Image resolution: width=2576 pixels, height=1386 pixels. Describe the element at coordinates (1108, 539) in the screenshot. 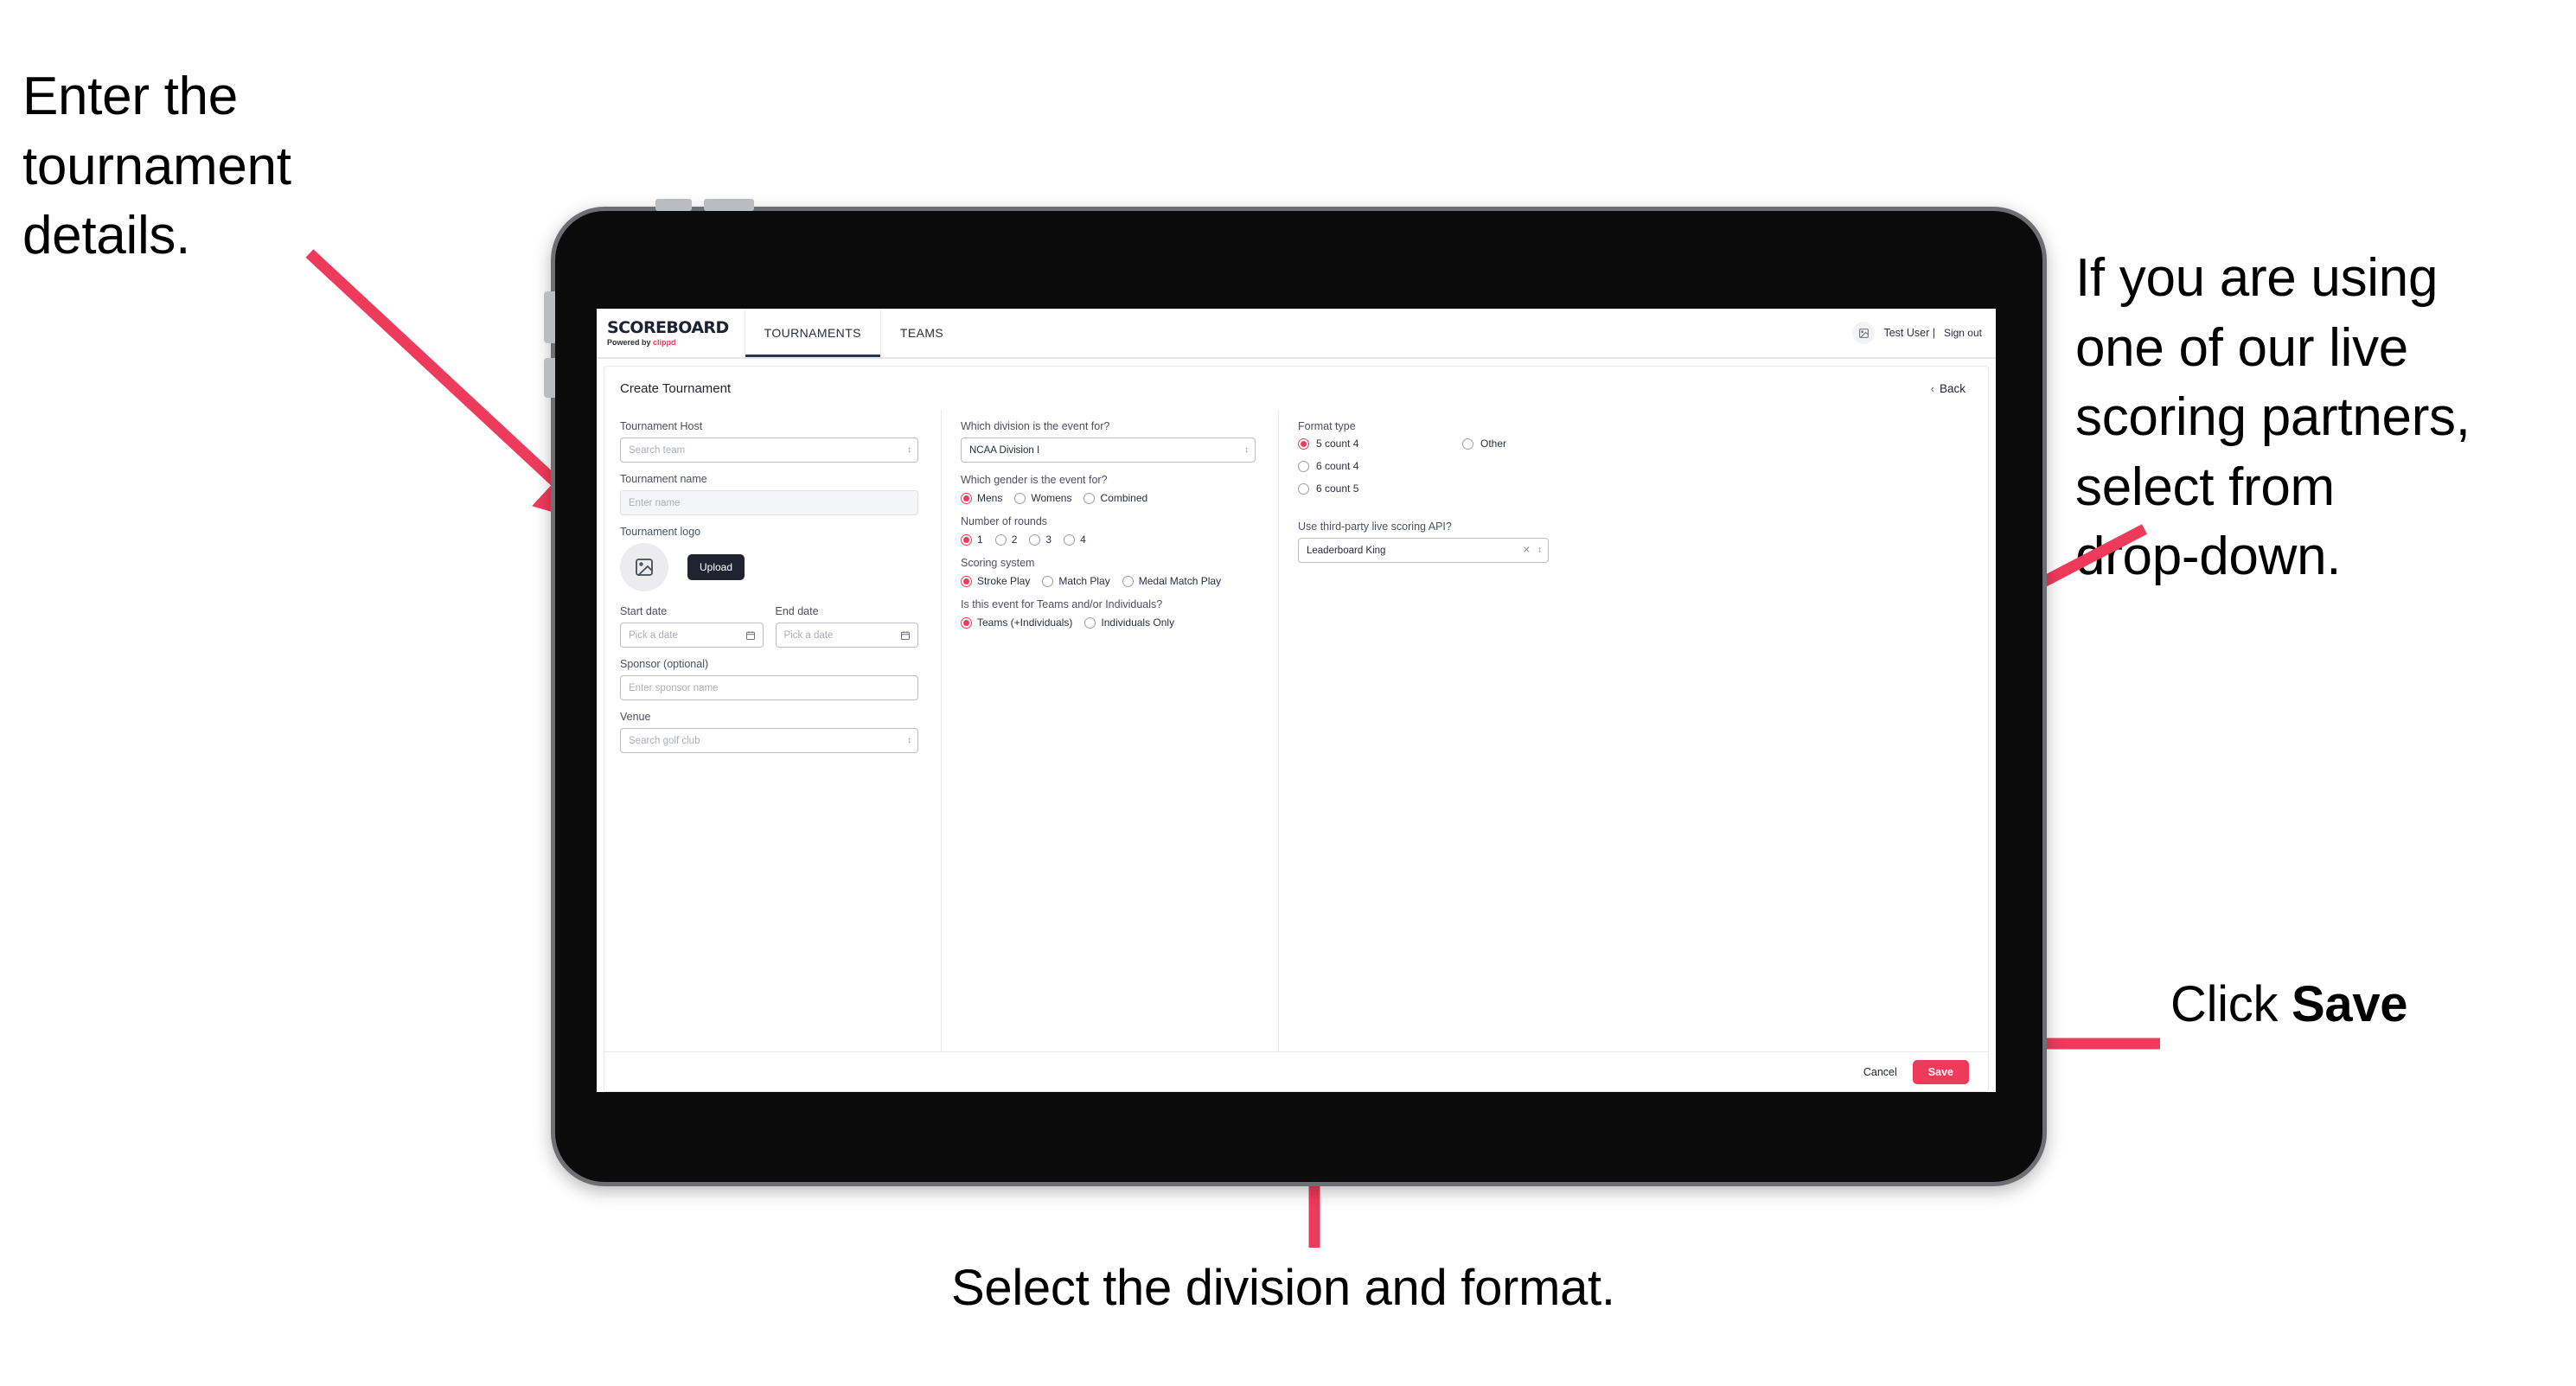

I see `rounds-radio-group: 1 2 3 4` at that location.